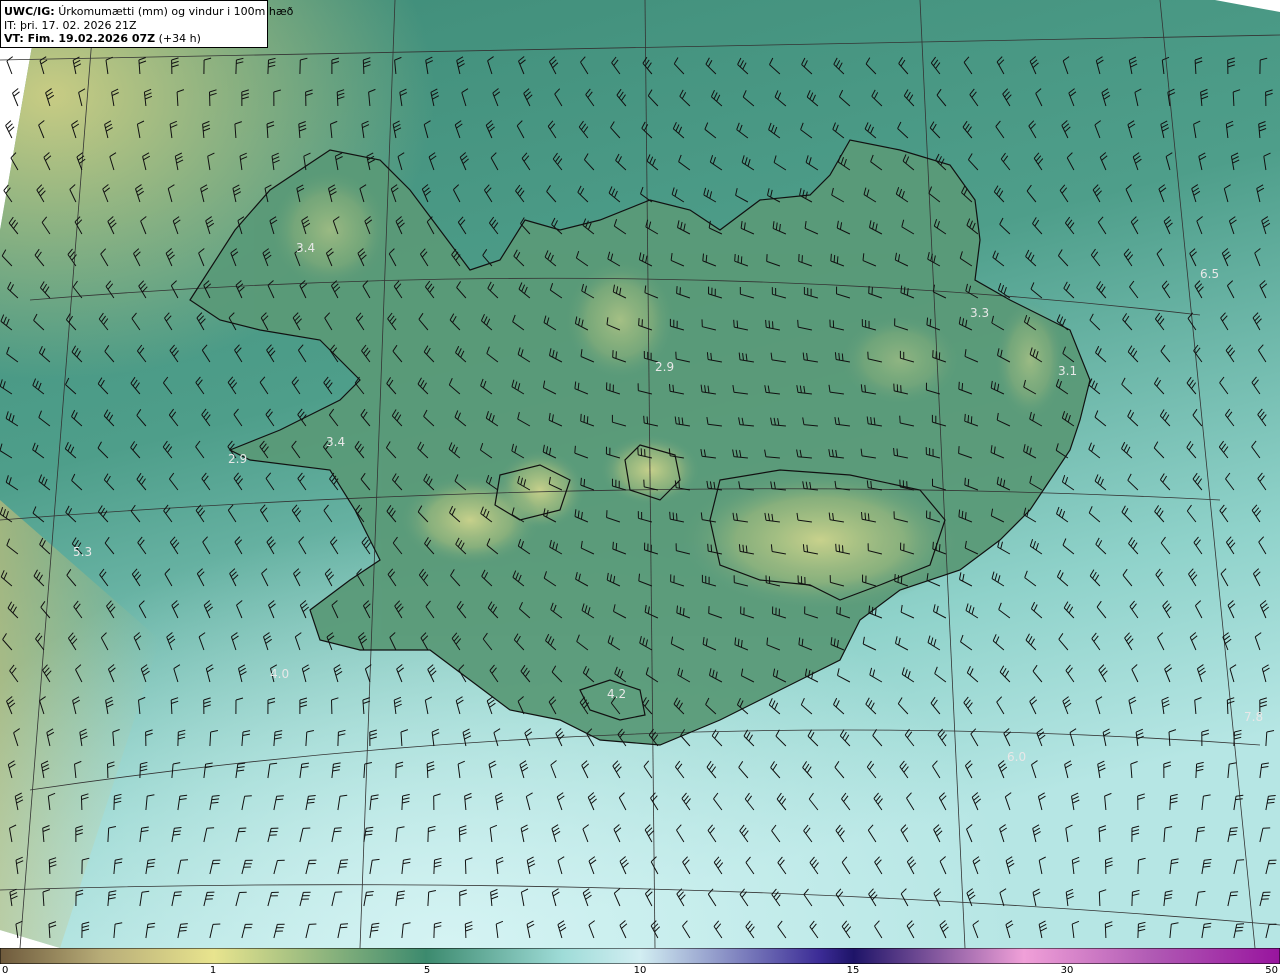  Describe the element at coordinates (1271, 970) in the screenshot. I see `color-scale-tick: 50` at that location.